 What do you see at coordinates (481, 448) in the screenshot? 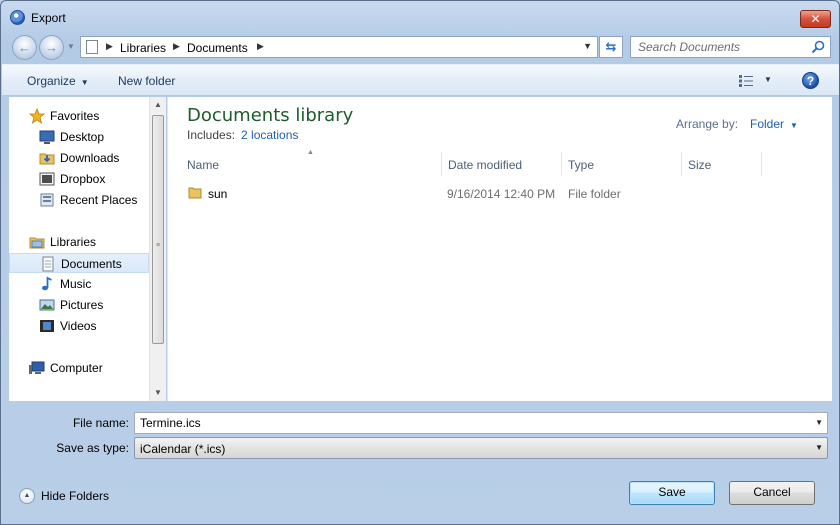
I see `save-as-type-select: iCalendar (*.ics) ▼` at bounding box center [481, 448].